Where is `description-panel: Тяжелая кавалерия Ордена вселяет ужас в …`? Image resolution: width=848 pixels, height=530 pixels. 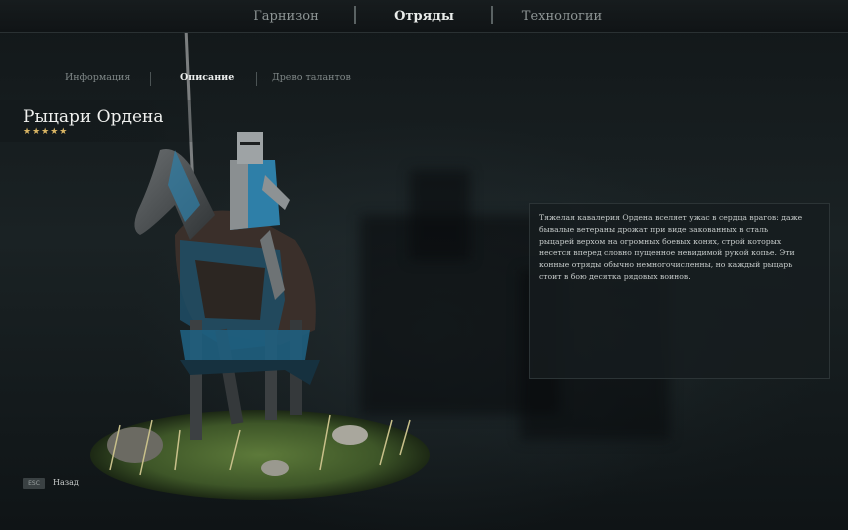
description-panel: Тяжелая кавалерия Ордена вселяет ужас в … is located at coordinates (679, 291).